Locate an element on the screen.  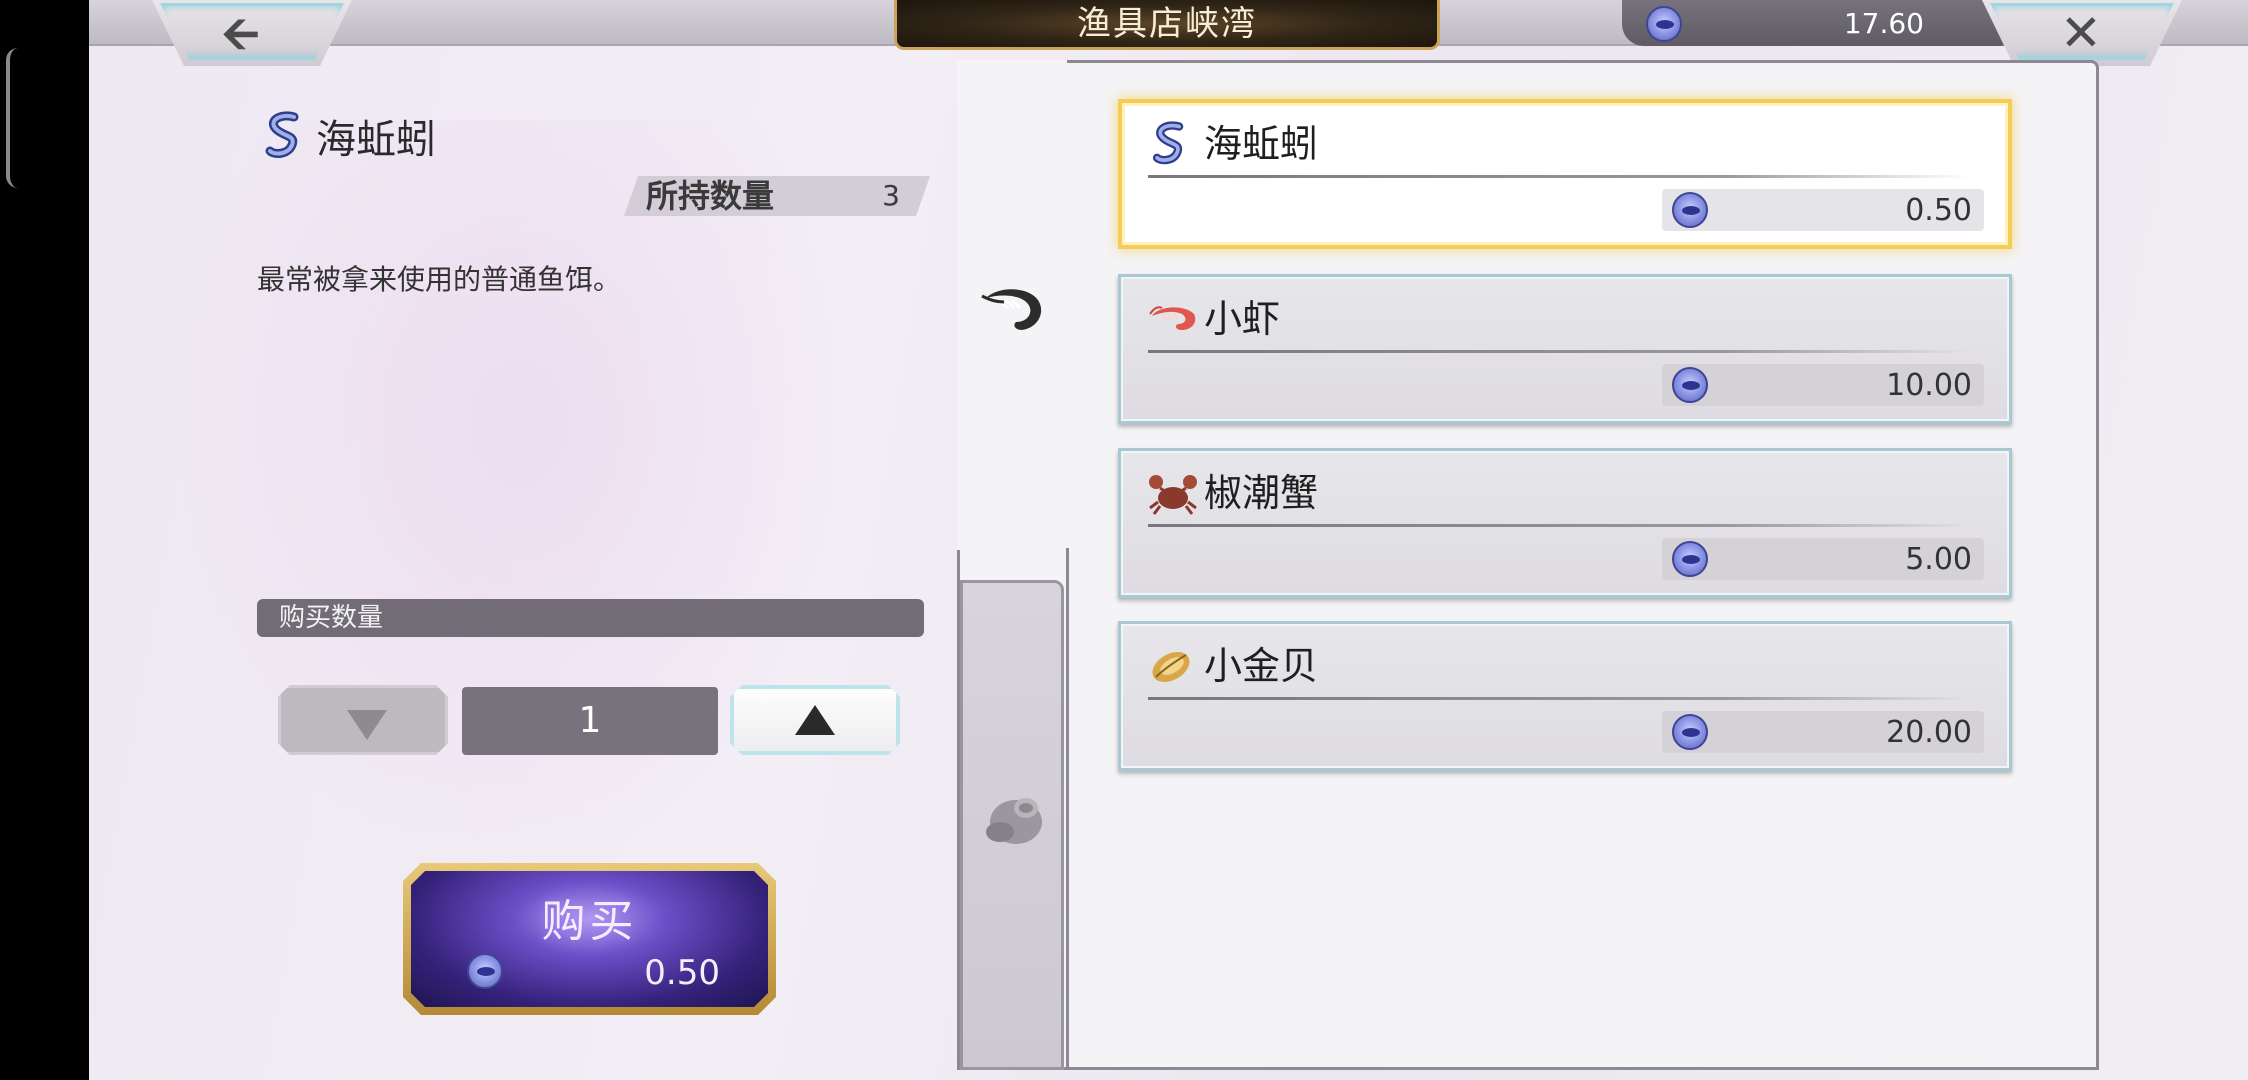
item-price: 20.00 is located at coordinates (1929, 732).